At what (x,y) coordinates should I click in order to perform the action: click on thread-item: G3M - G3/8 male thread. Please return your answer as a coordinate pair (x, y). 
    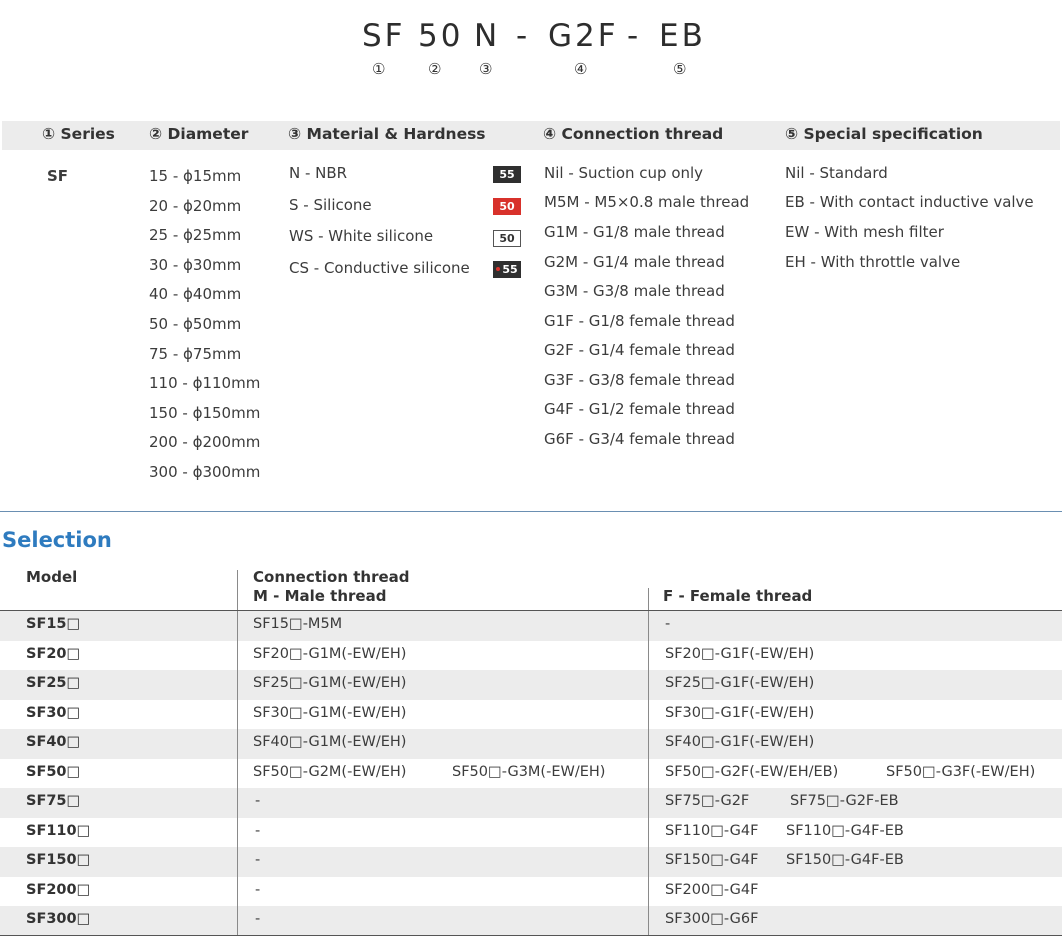
    Looking at the image, I should click on (634, 291).